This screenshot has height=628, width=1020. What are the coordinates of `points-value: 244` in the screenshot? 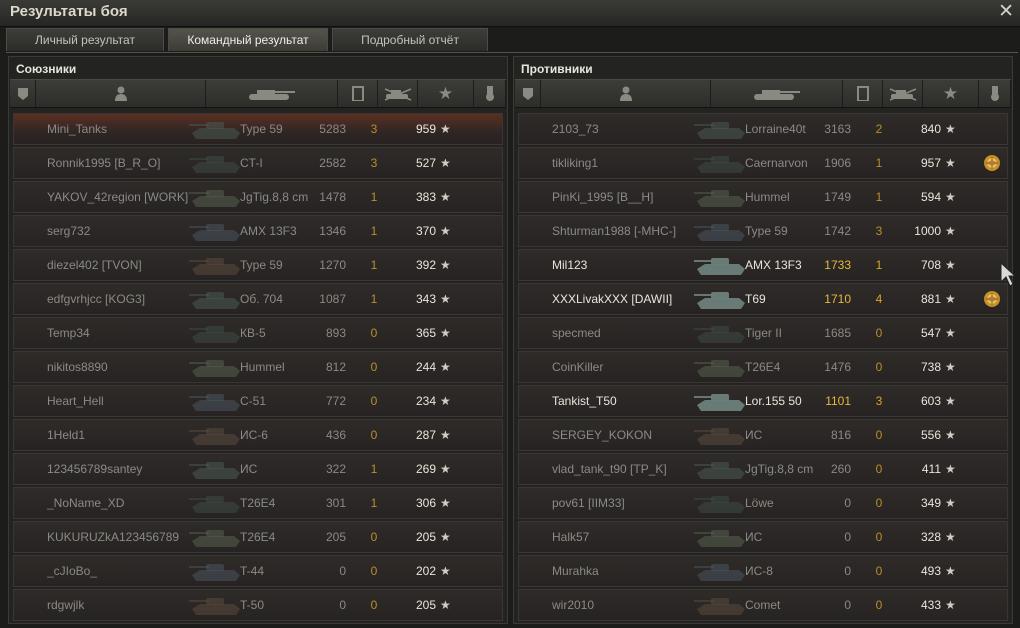 It's located at (425, 367).